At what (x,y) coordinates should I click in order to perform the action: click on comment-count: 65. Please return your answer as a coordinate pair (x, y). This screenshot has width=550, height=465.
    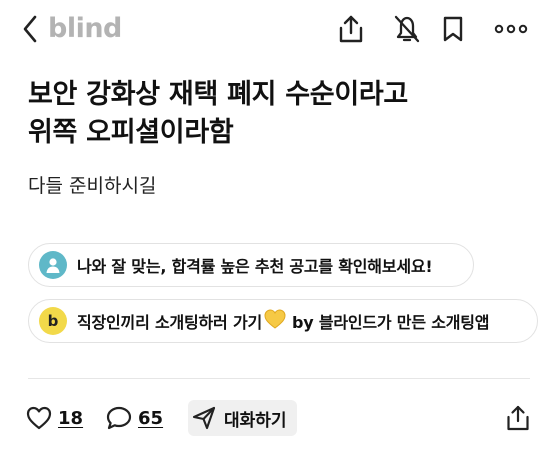
    Looking at the image, I should click on (151, 418).